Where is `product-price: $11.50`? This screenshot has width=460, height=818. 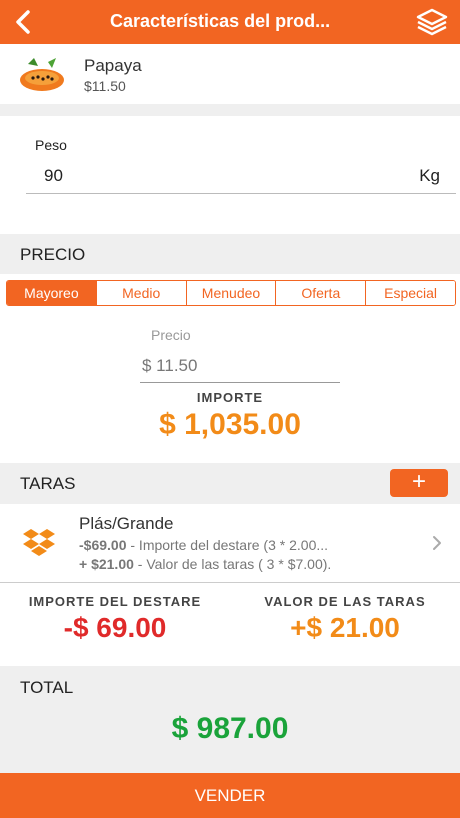 product-price: $11.50 is located at coordinates (105, 86).